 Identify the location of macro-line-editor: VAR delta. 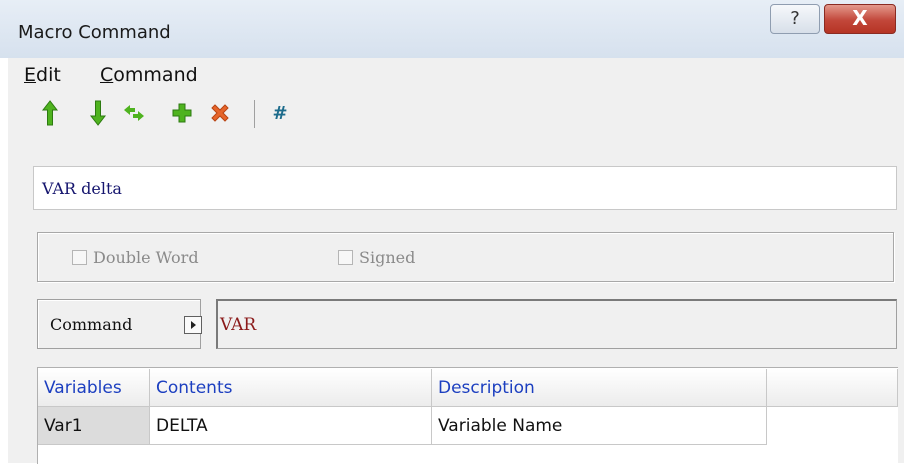
(465, 188).